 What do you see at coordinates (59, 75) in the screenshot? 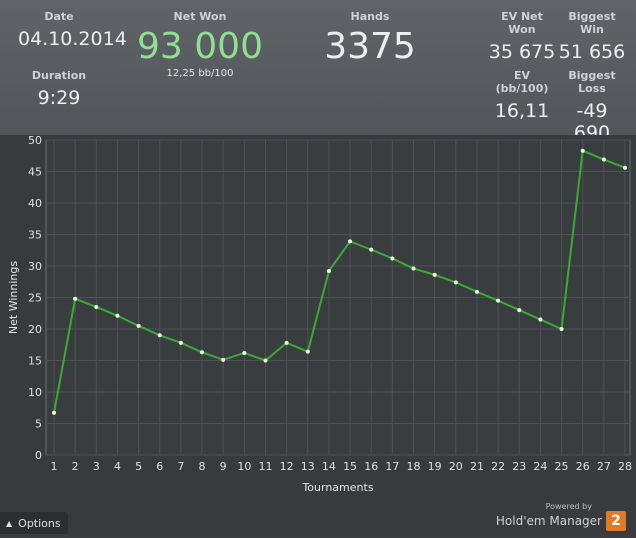
I see `duration-label: Duration` at bounding box center [59, 75].